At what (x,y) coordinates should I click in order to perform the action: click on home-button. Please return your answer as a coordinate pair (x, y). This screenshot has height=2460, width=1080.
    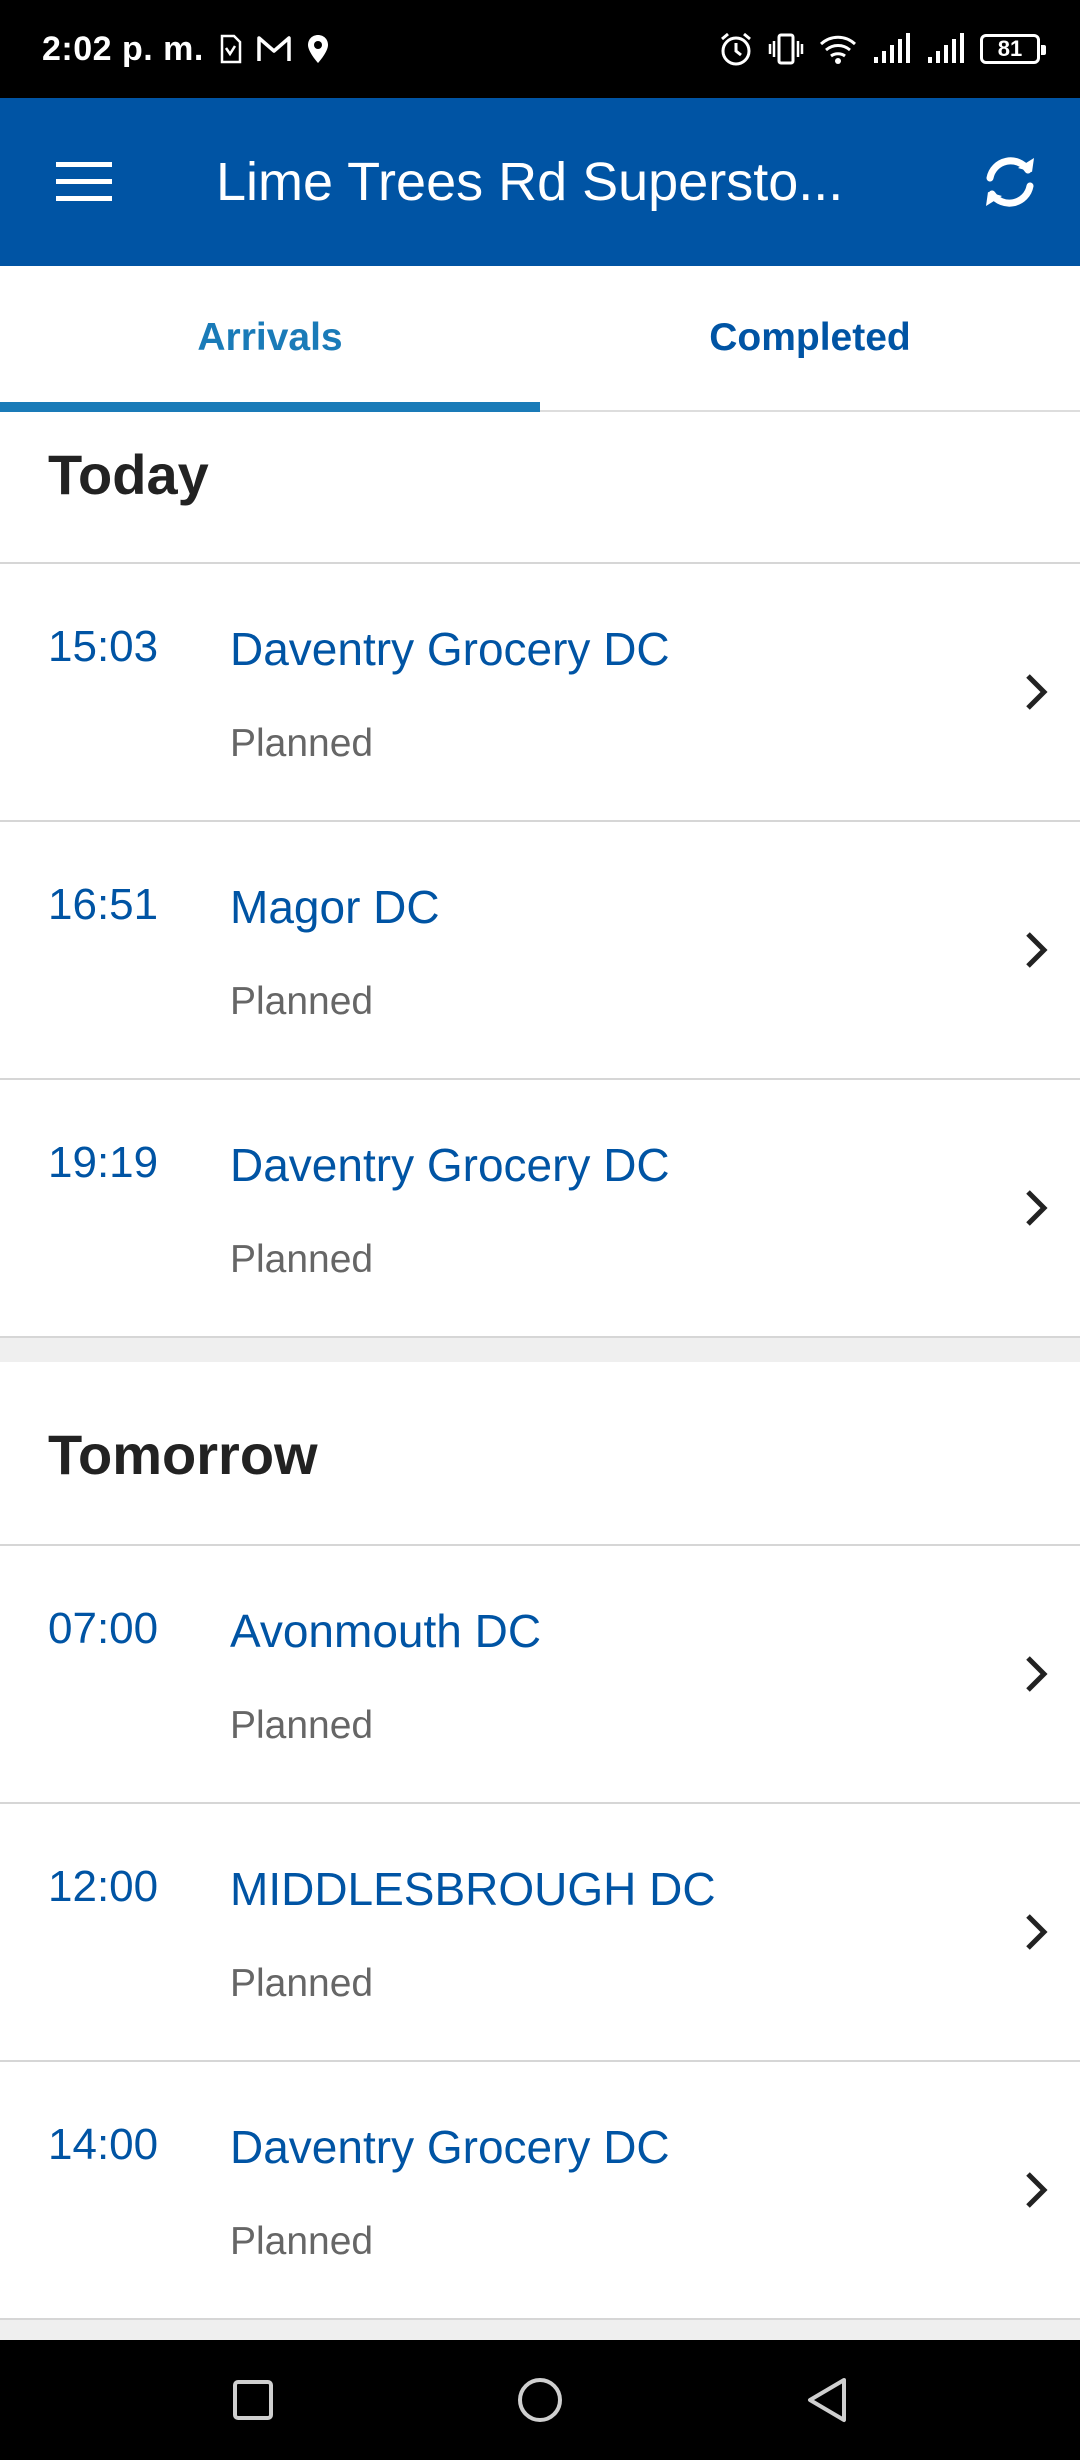
    Looking at the image, I should click on (540, 2400).